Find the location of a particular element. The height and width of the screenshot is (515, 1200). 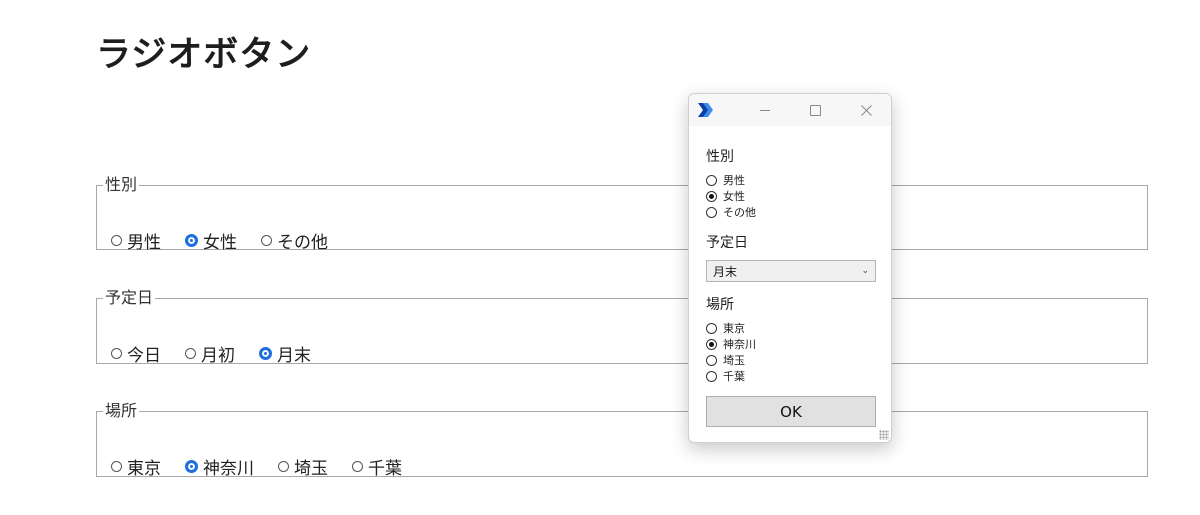

date-options: 今日 月初 月末 is located at coordinates (223, 353).